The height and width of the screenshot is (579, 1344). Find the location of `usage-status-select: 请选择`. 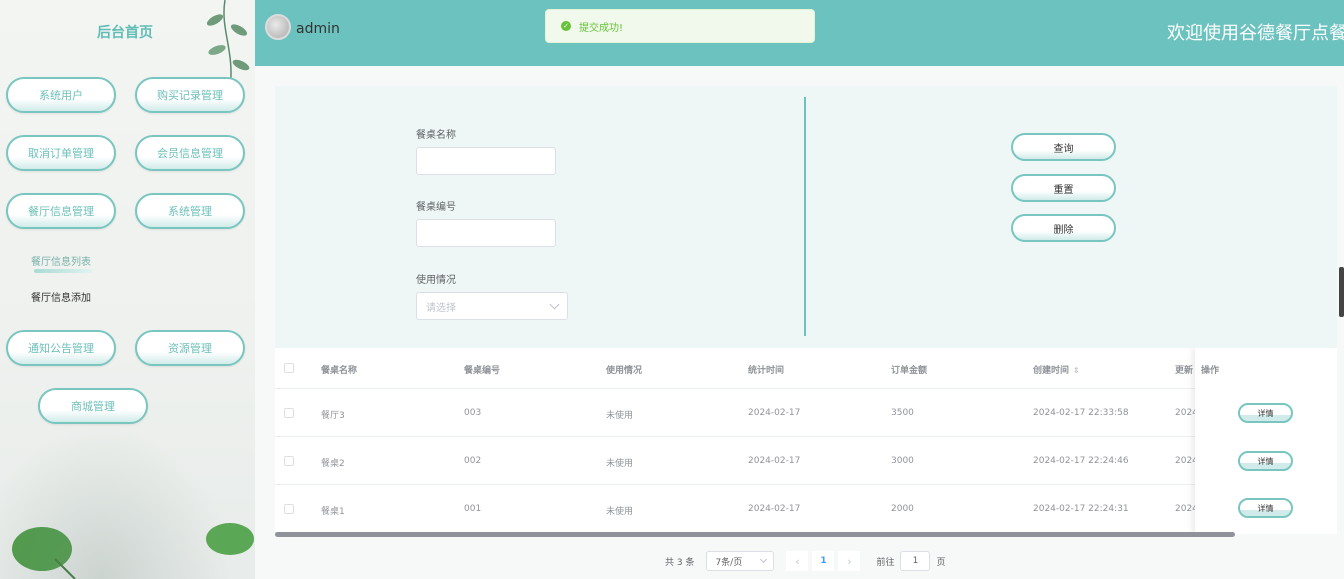

usage-status-select: 请选择 is located at coordinates (492, 306).